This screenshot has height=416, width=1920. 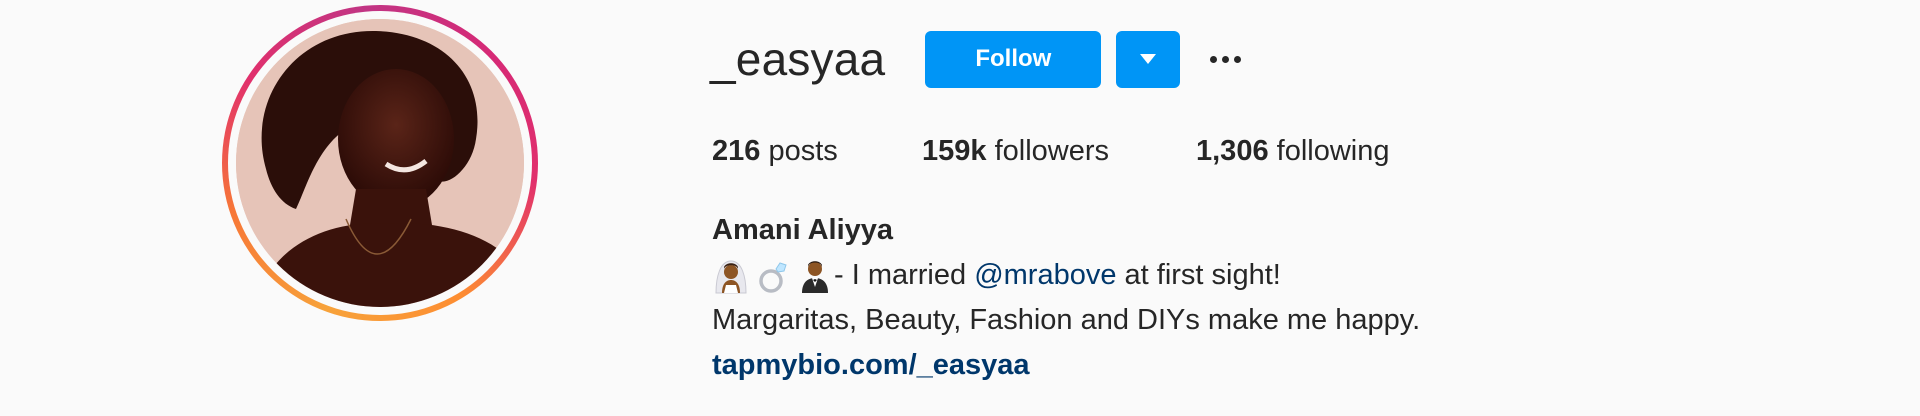 I want to click on bio-website-link: tapmybio.com/_easyaa, so click(x=871, y=365).